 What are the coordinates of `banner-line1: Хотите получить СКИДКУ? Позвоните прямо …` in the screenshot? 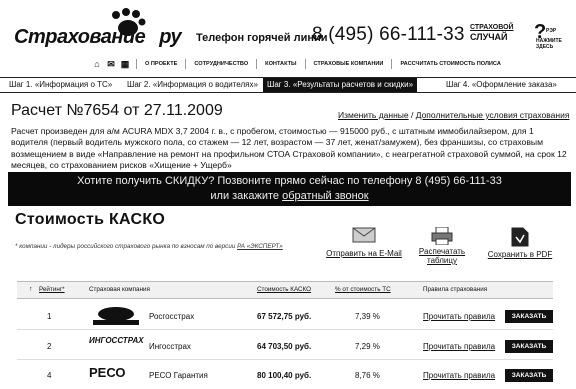 It's located at (289, 181).